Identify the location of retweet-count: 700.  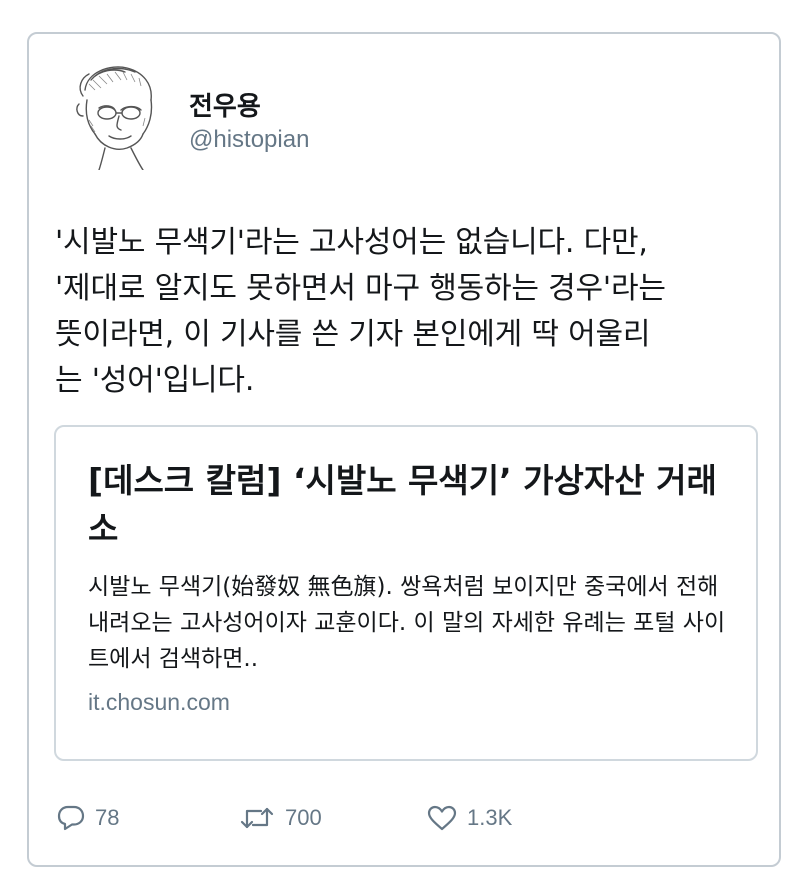
(303, 817).